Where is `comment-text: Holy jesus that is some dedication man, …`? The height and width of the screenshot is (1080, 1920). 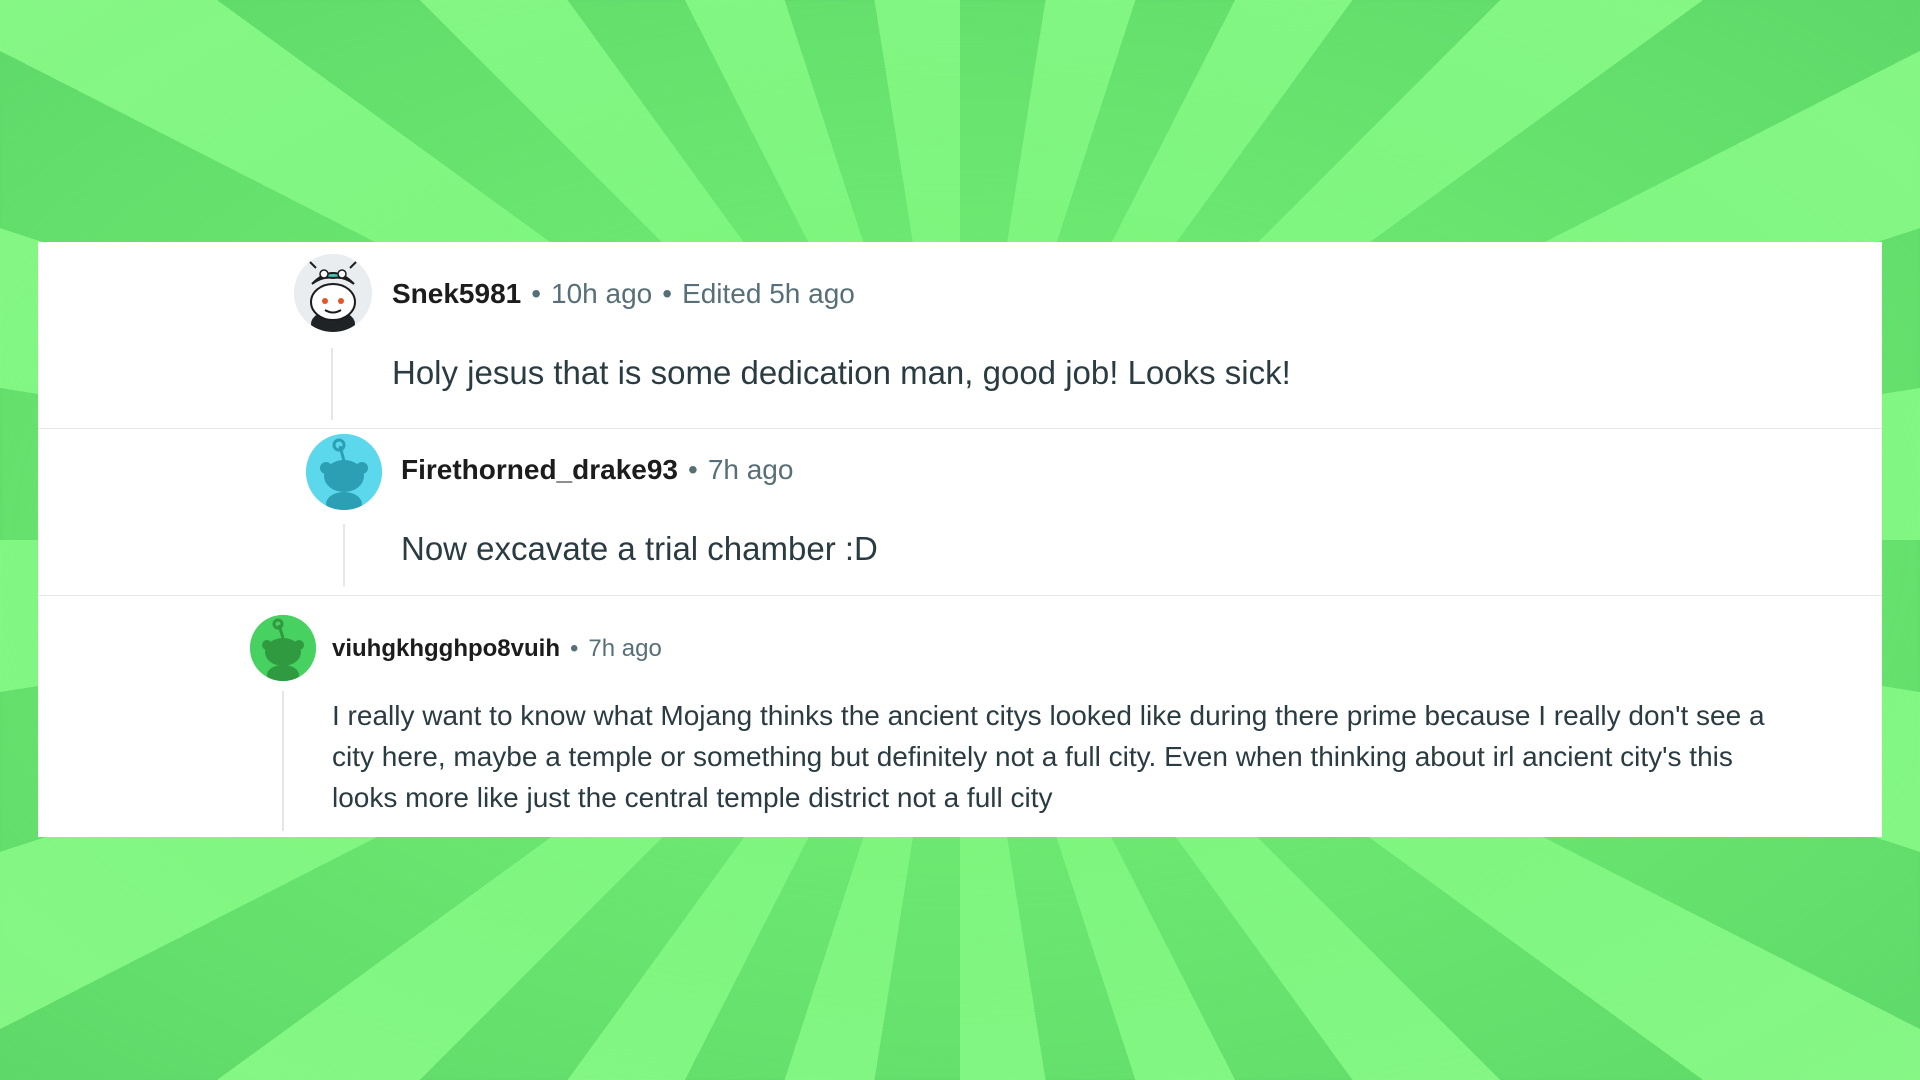
comment-text: Holy jesus that is some dedication man, … is located at coordinates (841, 372).